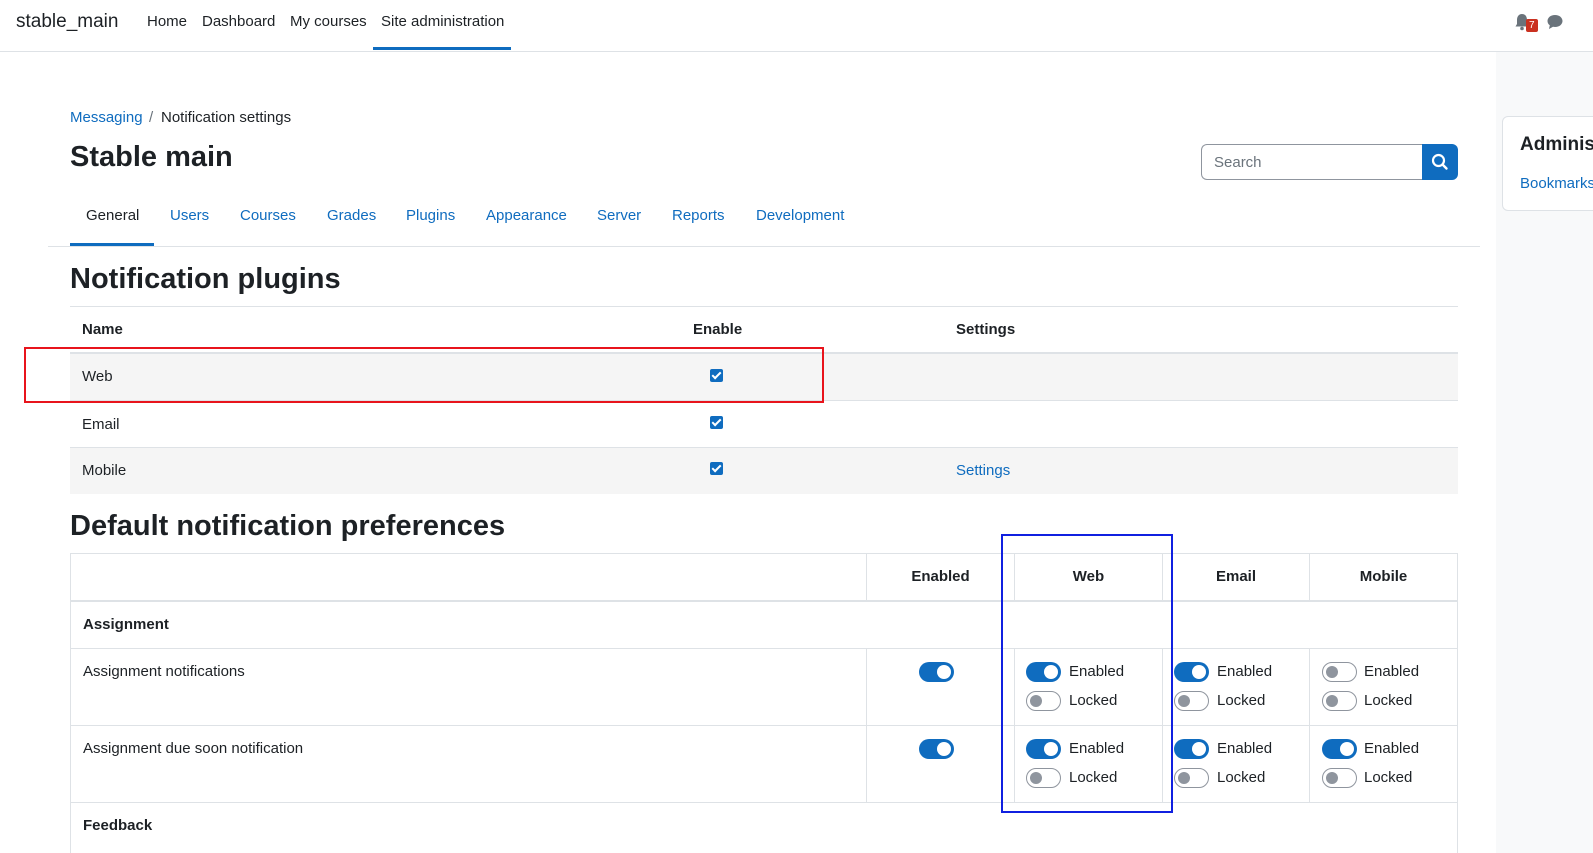  What do you see at coordinates (1236, 576) in the screenshot?
I see `prefs-header-email: Email` at bounding box center [1236, 576].